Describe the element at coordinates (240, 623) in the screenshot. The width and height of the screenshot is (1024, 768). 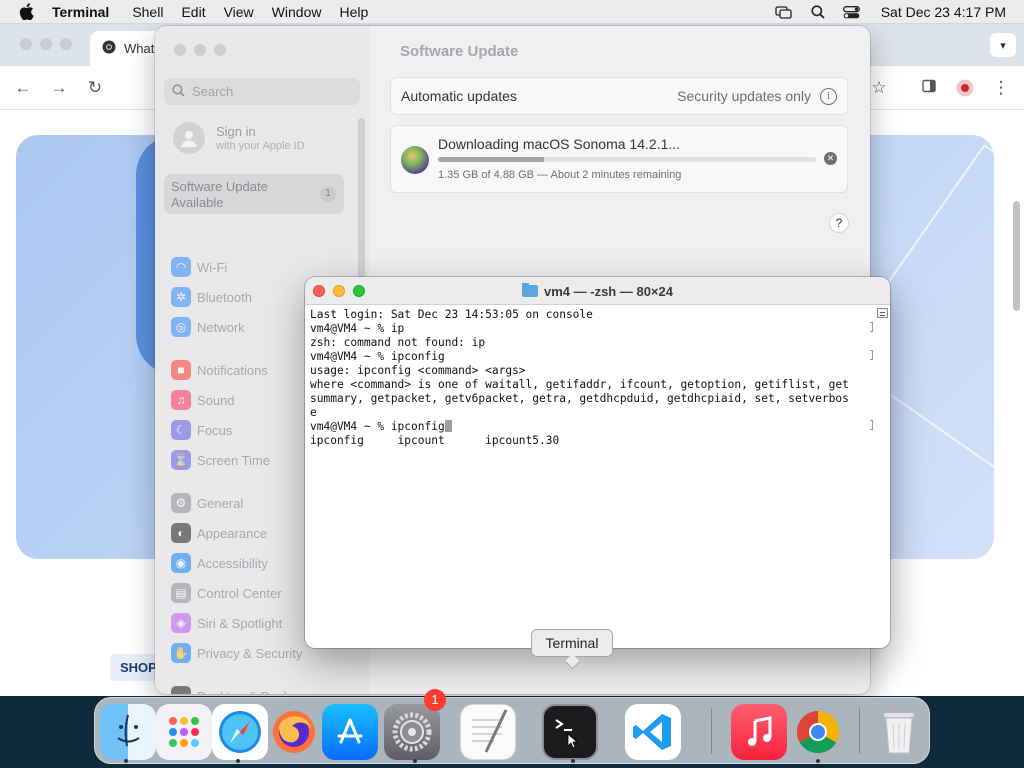
I see `sidebar-item-label: Siri & Spotlight` at that location.